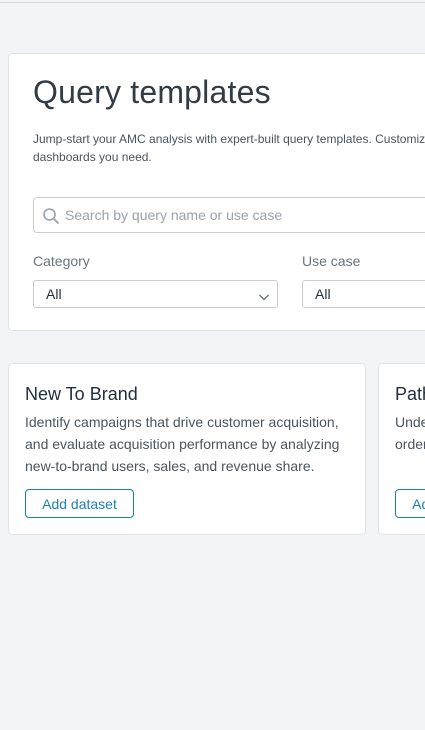 The image size is (425, 730). Describe the element at coordinates (323, 294) in the screenshot. I see `use-case-select-value: All` at that location.